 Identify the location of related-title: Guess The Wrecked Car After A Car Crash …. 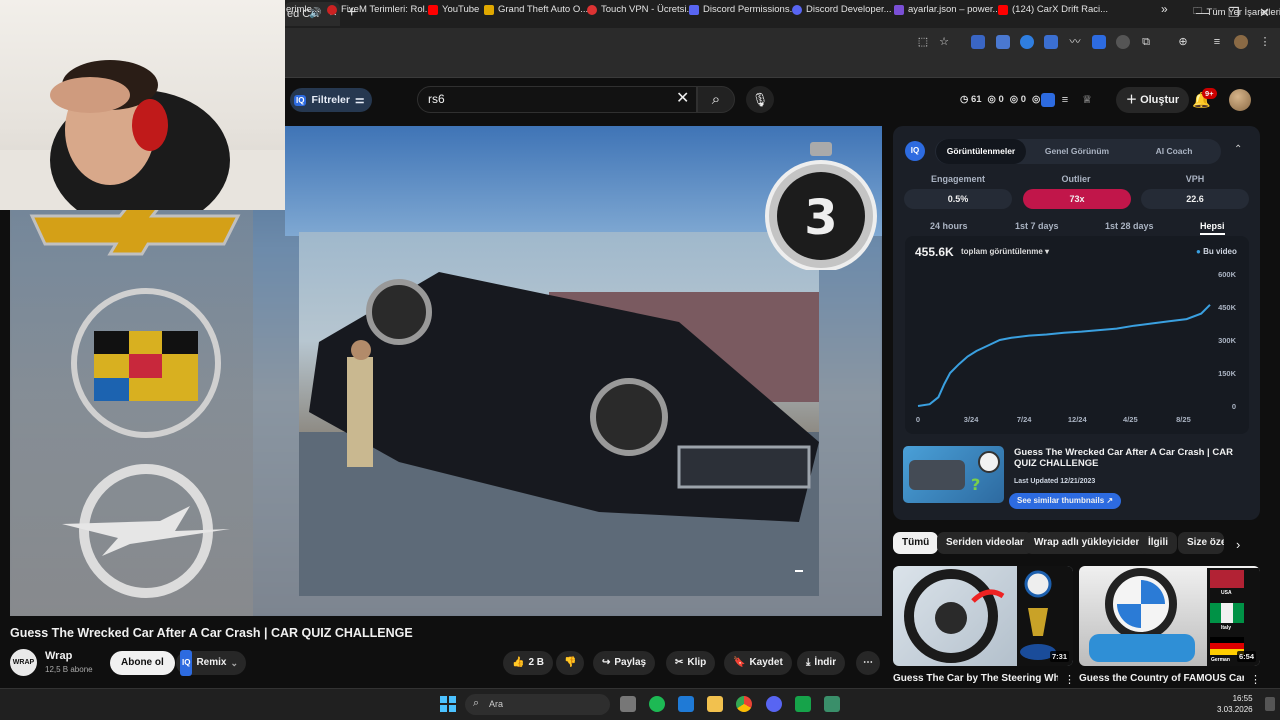
(1134, 458).